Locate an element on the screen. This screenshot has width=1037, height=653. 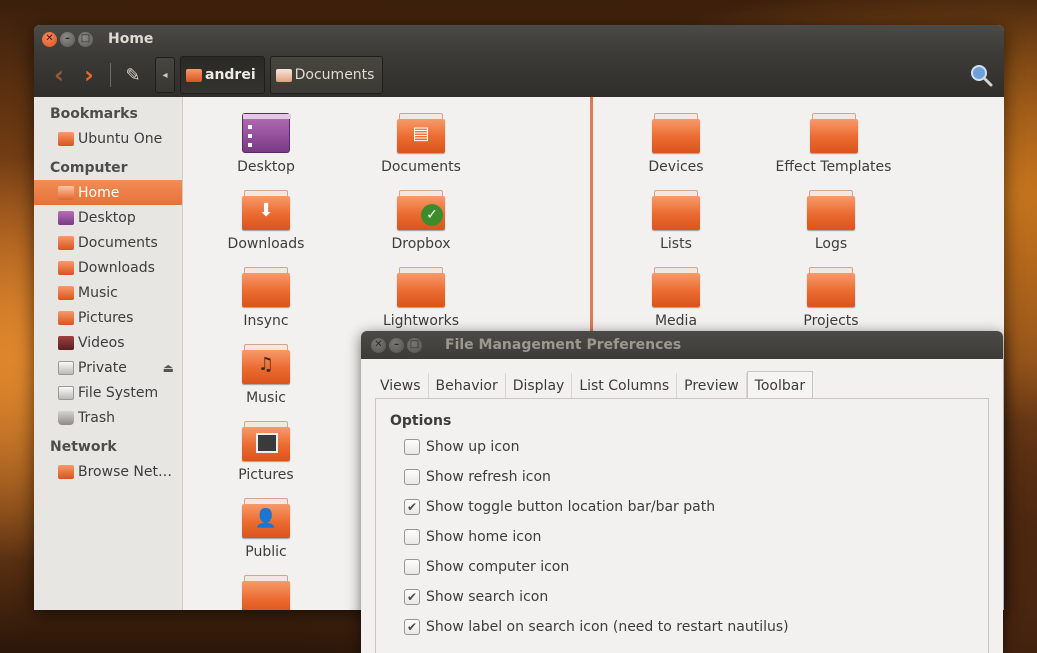
sidebar-heading-bookmarks: Bookmarks is located at coordinates (94, 114).